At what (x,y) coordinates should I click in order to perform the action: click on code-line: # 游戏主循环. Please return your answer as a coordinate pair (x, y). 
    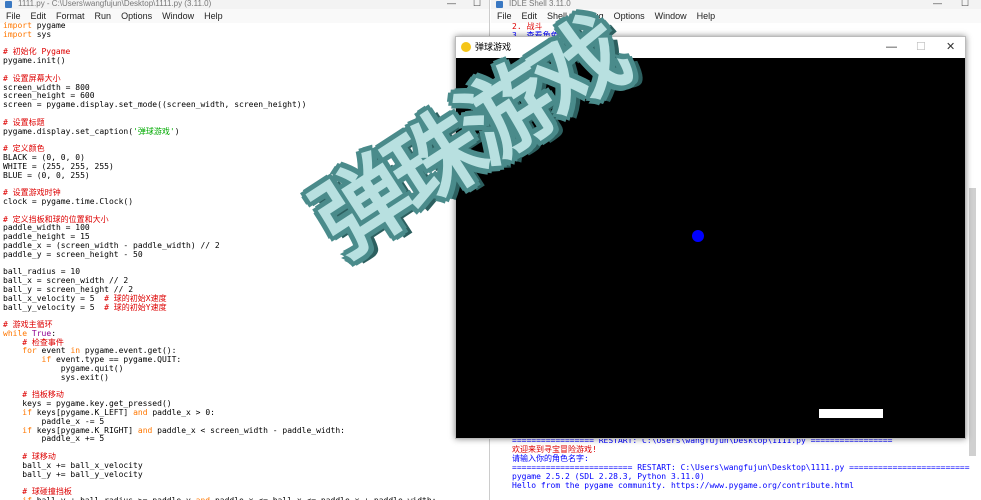
    Looking at the image, I should click on (28, 325).